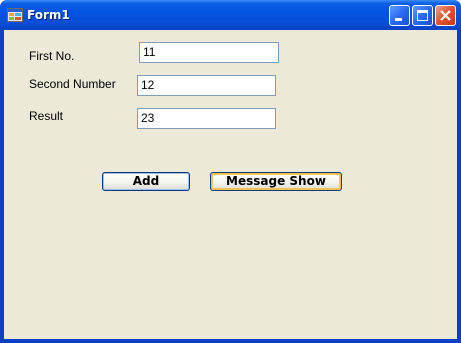 This screenshot has height=343, width=461. What do you see at coordinates (146, 181) in the screenshot?
I see `add-button: Add` at bounding box center [146, 181].